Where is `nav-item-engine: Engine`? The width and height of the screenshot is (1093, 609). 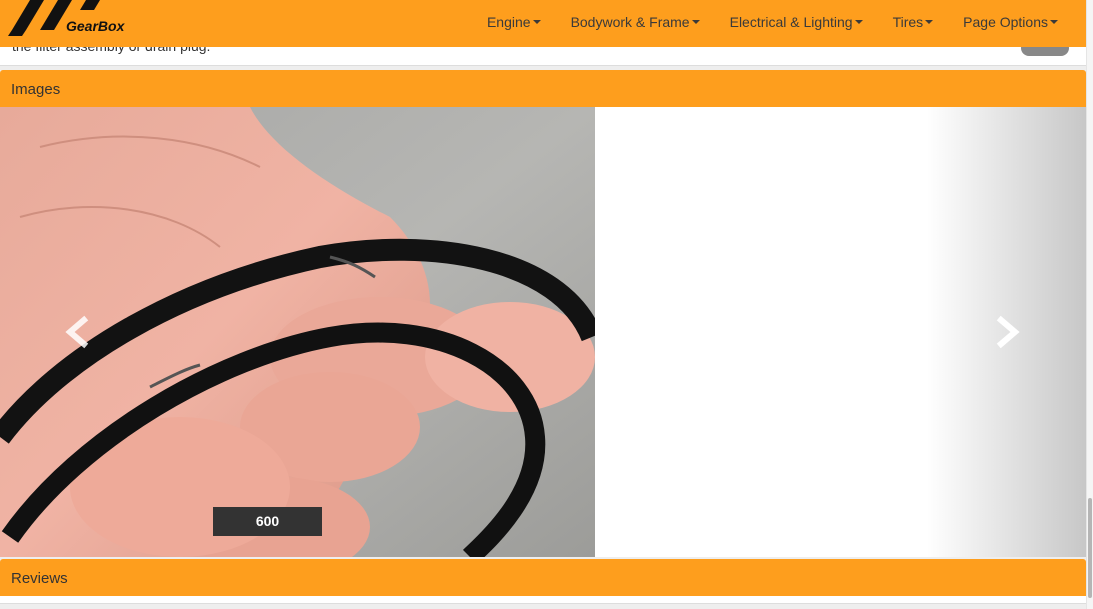
nav-item-engine: Engine is located at coordinates (514, 22).